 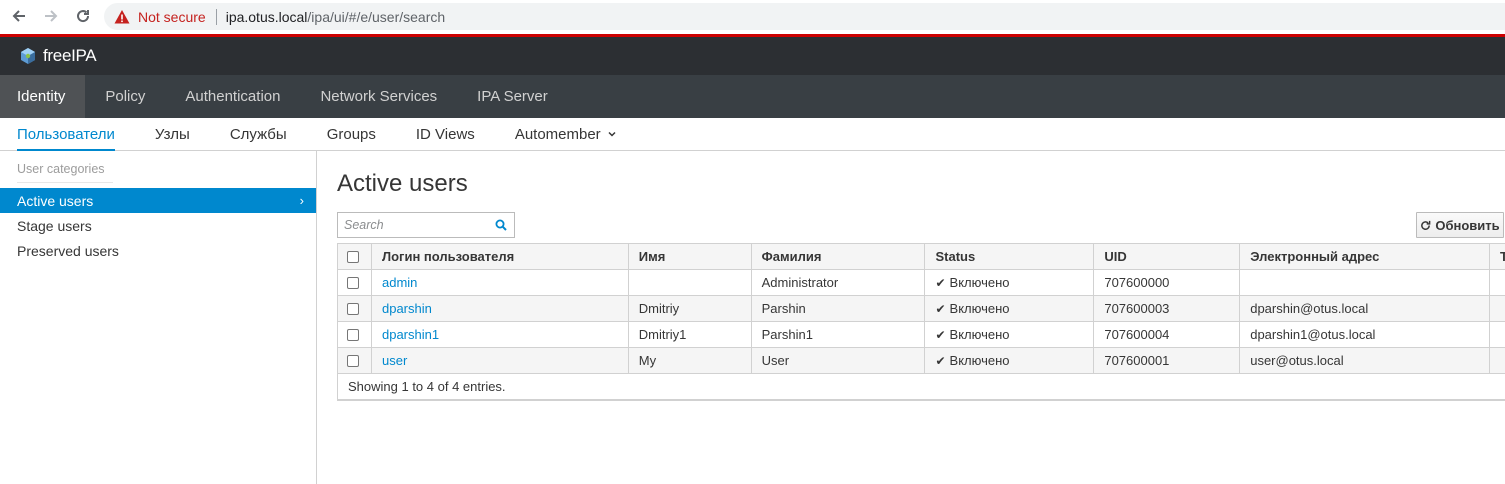 What do you see at coordinates (690, 360) in the screenshot?
I see `first-name-cell: My` at bounding box center [690, 360].